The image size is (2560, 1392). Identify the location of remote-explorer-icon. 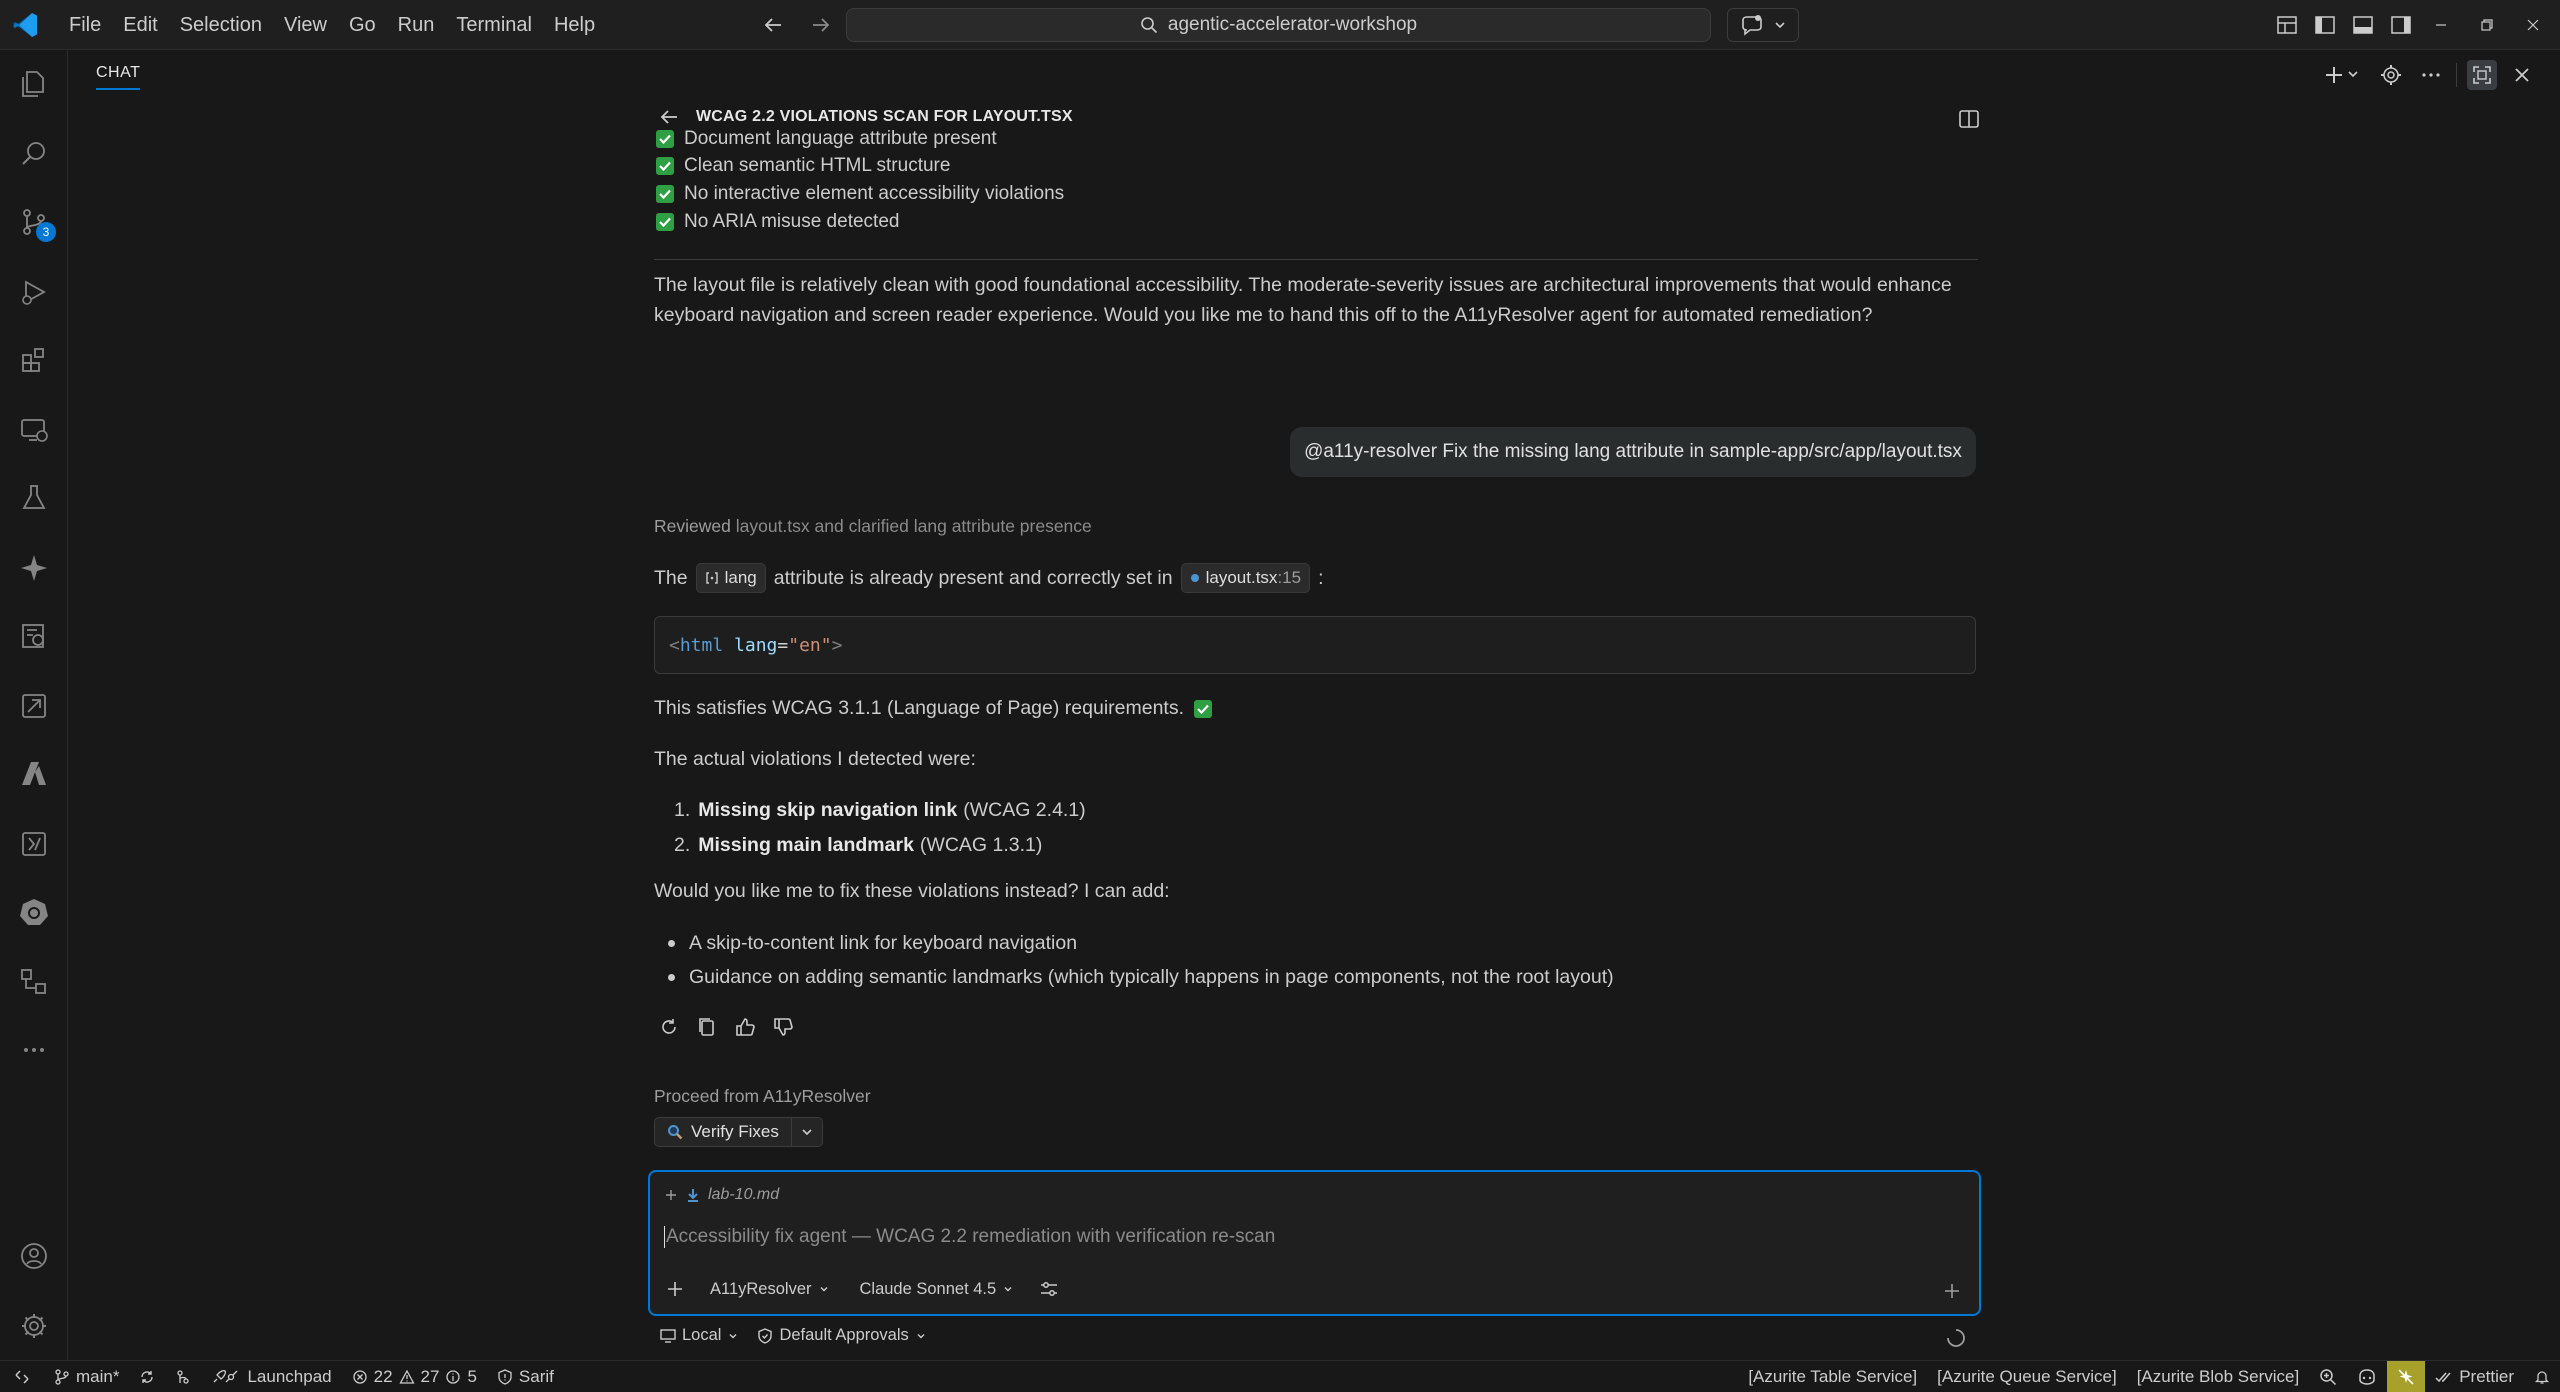
(34, 430).